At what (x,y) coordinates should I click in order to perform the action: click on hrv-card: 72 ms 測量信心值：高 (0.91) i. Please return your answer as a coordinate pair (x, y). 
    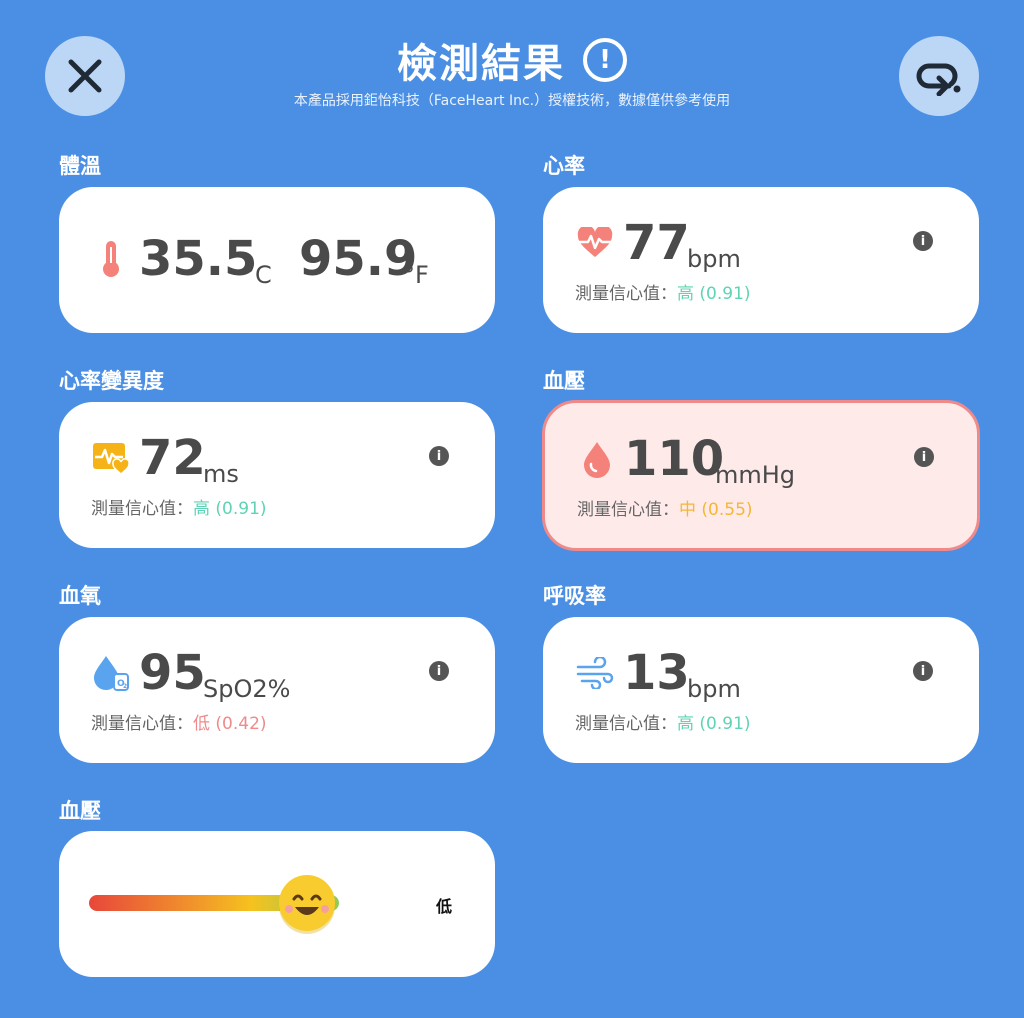
    Looking at the image, I should click on (277, 475).